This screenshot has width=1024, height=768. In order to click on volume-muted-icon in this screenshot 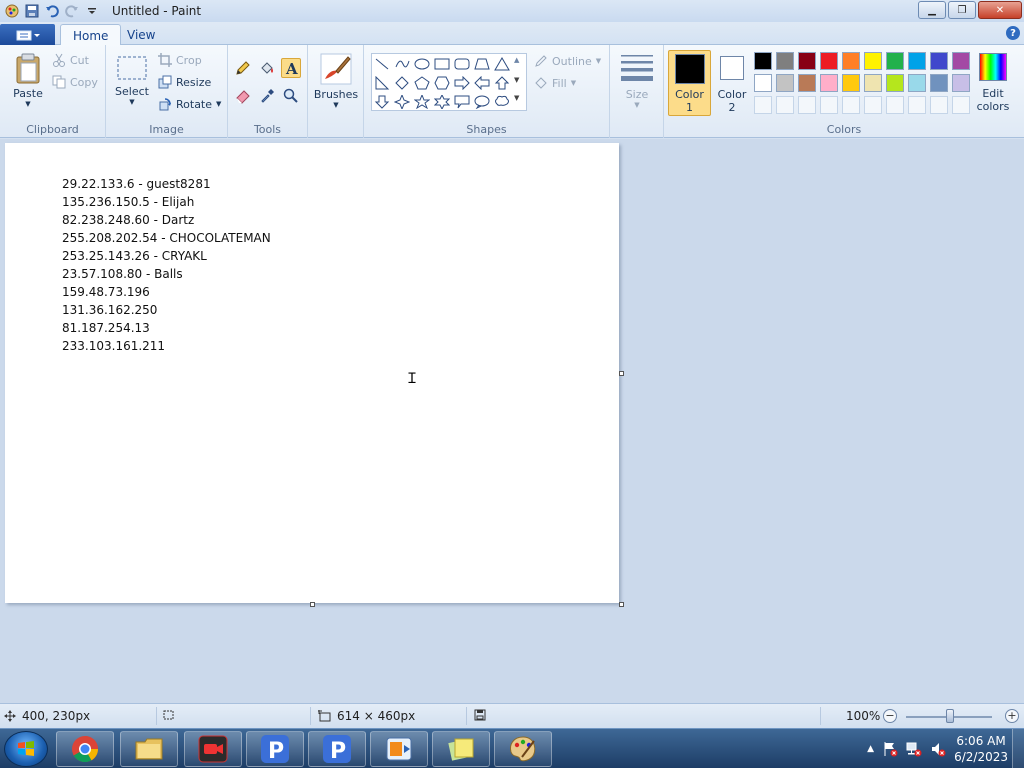, I will do `click(938, 749)`.